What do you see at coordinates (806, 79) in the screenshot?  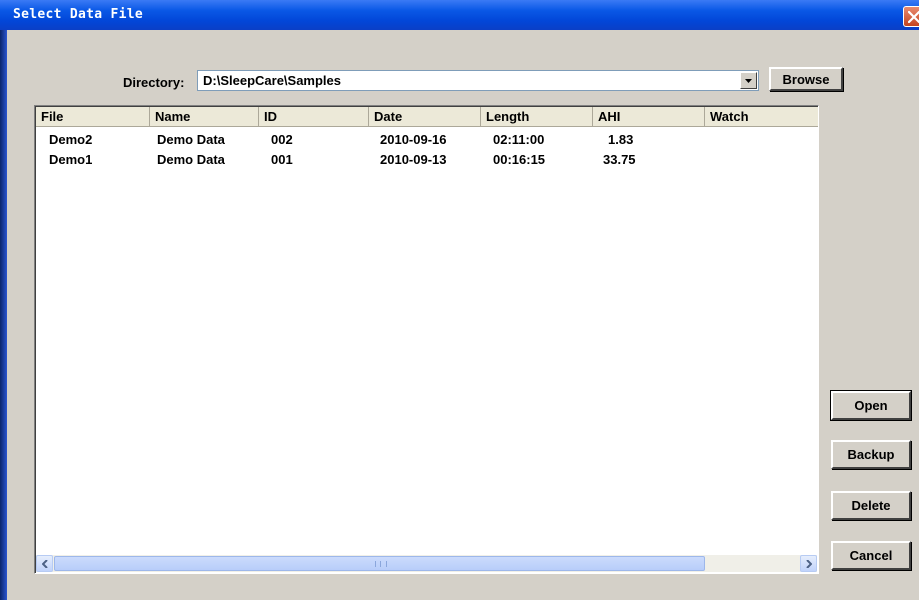 I see `browse-button: Browse` at bounding box center [806, 79].